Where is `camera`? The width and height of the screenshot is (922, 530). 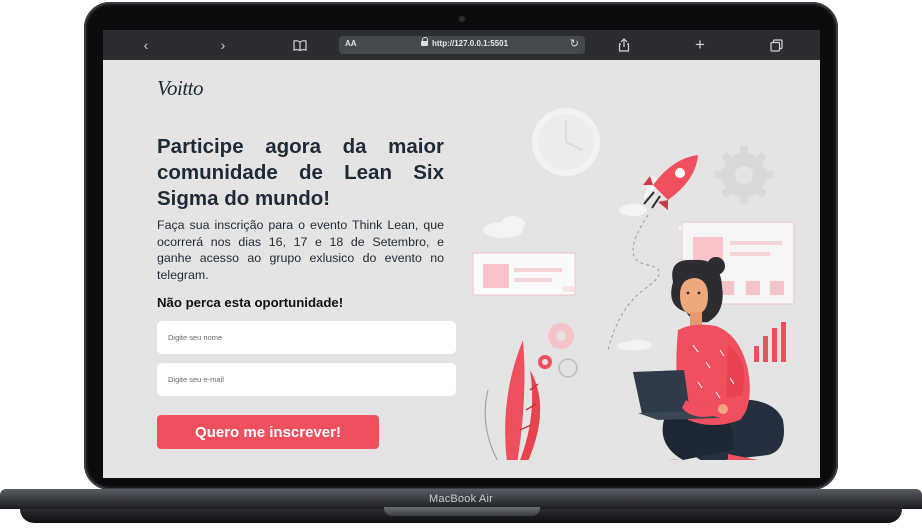
camera is located at coordinates (462, 19).